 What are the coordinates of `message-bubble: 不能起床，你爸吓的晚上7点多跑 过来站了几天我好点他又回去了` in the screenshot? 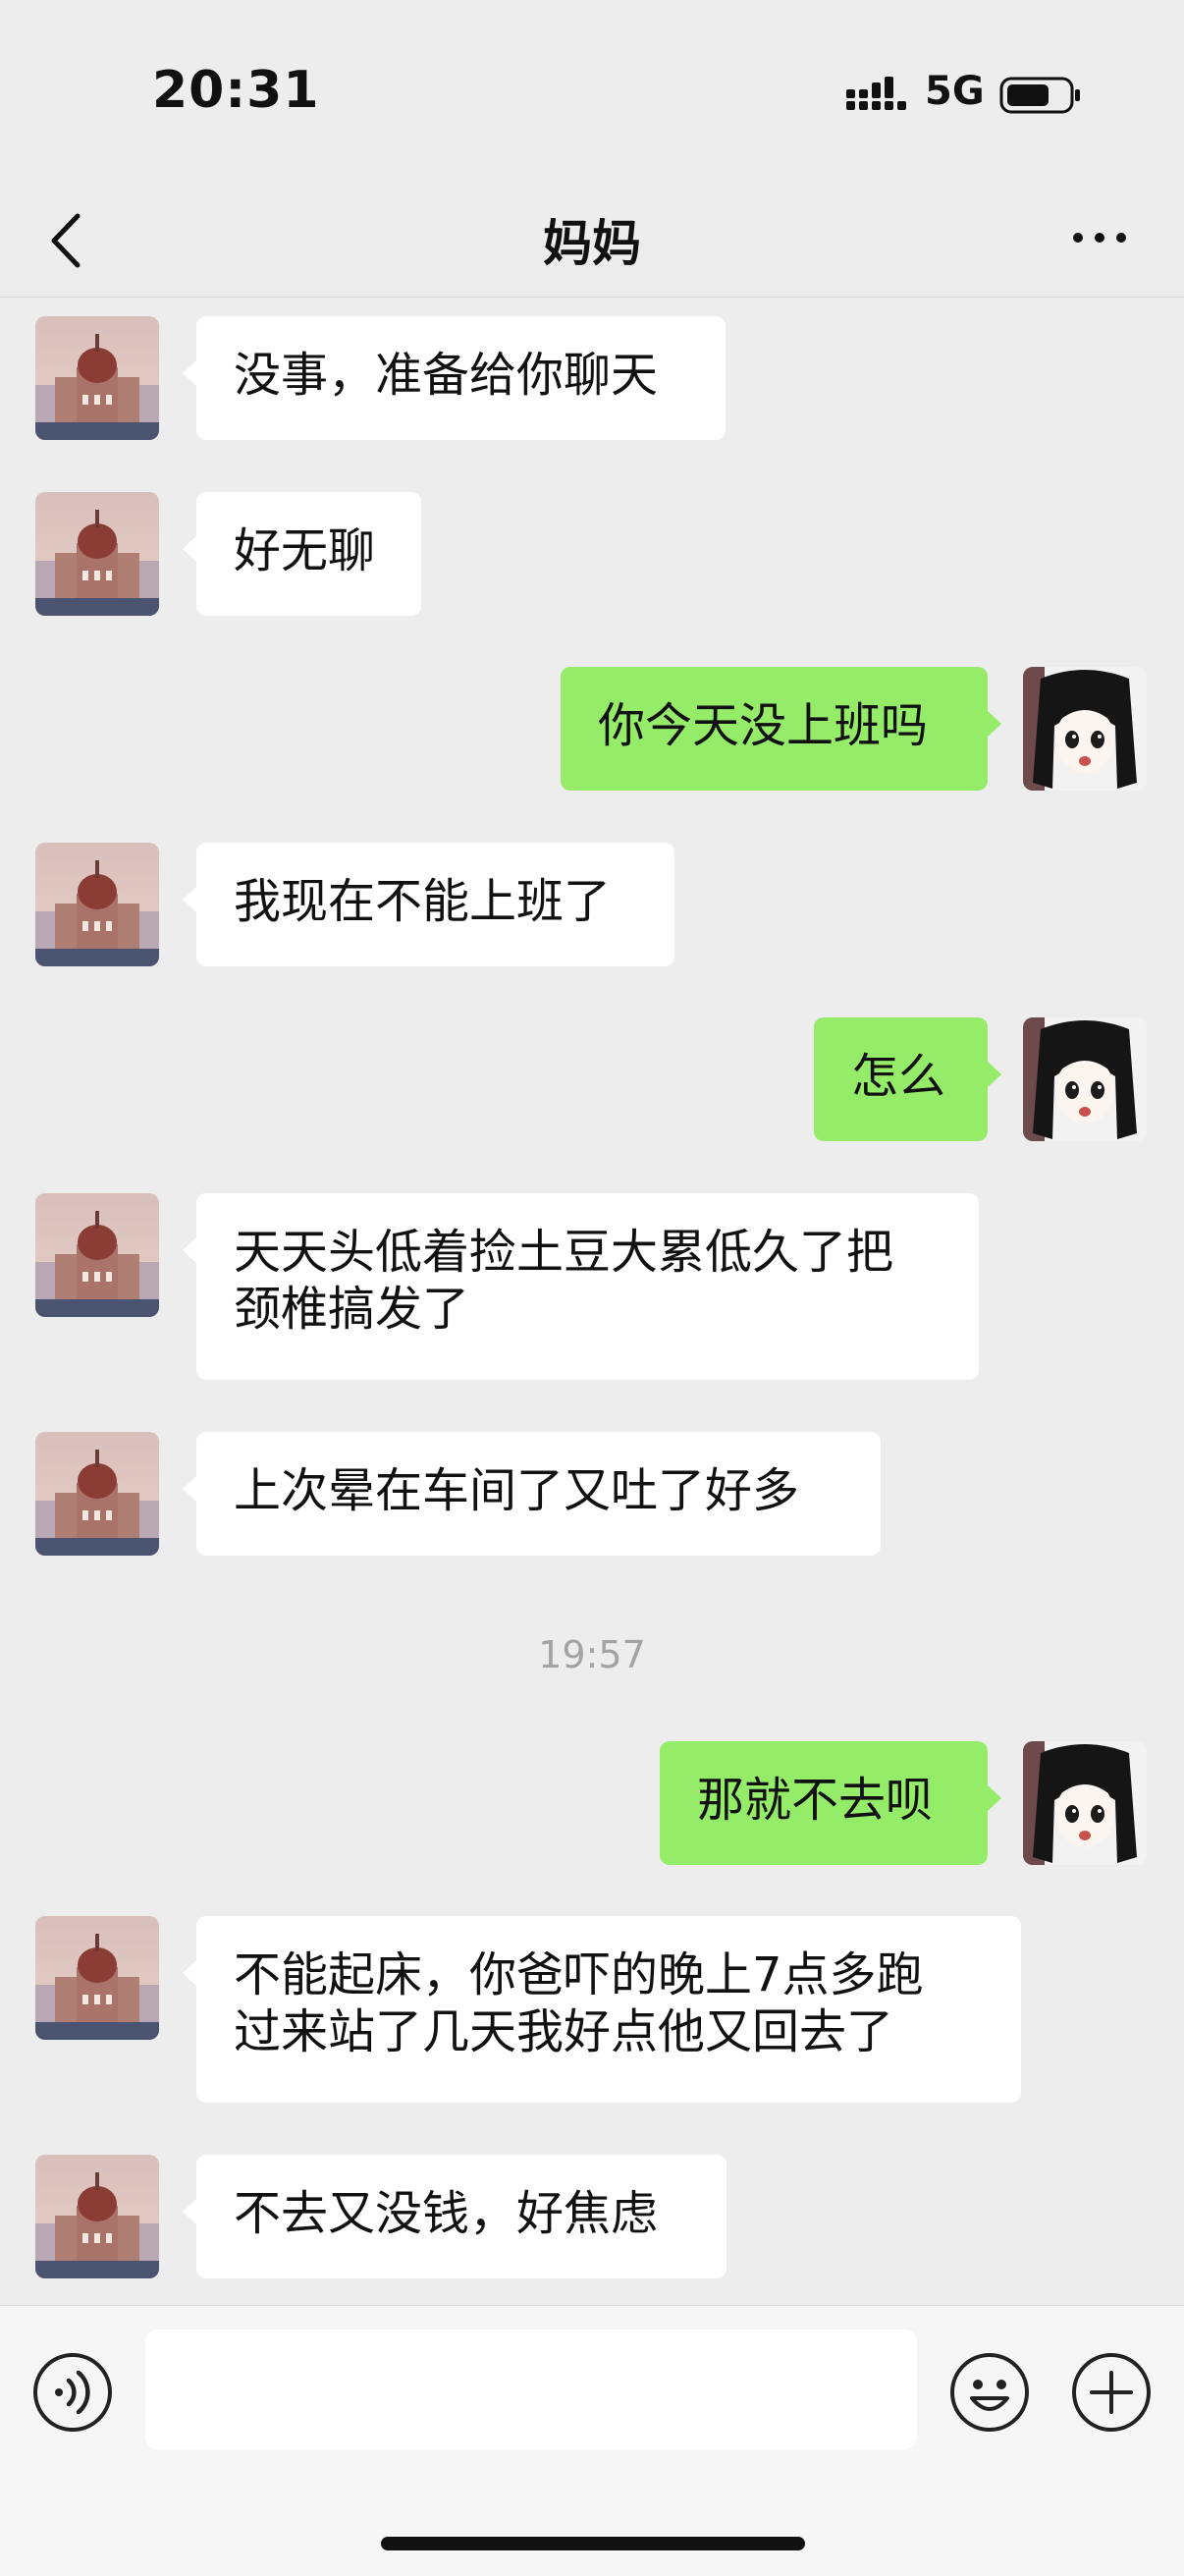 It's located at (602, 2009).